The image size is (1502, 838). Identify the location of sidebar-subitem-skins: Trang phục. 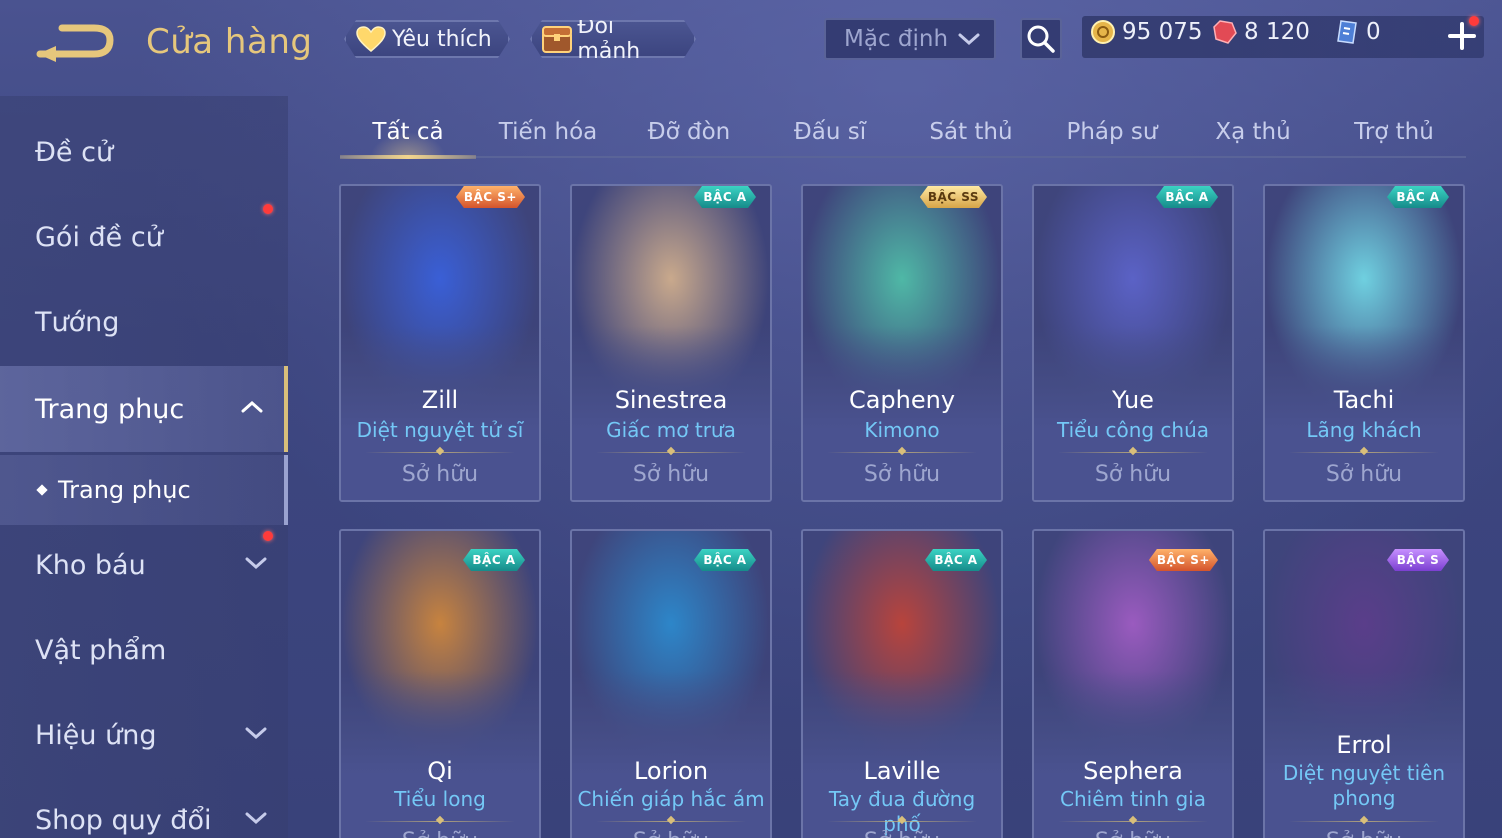
(144, 490).